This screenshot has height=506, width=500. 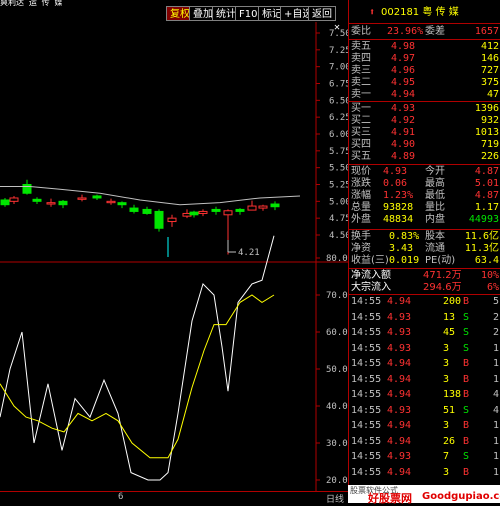 What do you see at coordinates (486, 260) in the screenshot?
I see `stat-value: 63.4` at bounding box center [486, 260].